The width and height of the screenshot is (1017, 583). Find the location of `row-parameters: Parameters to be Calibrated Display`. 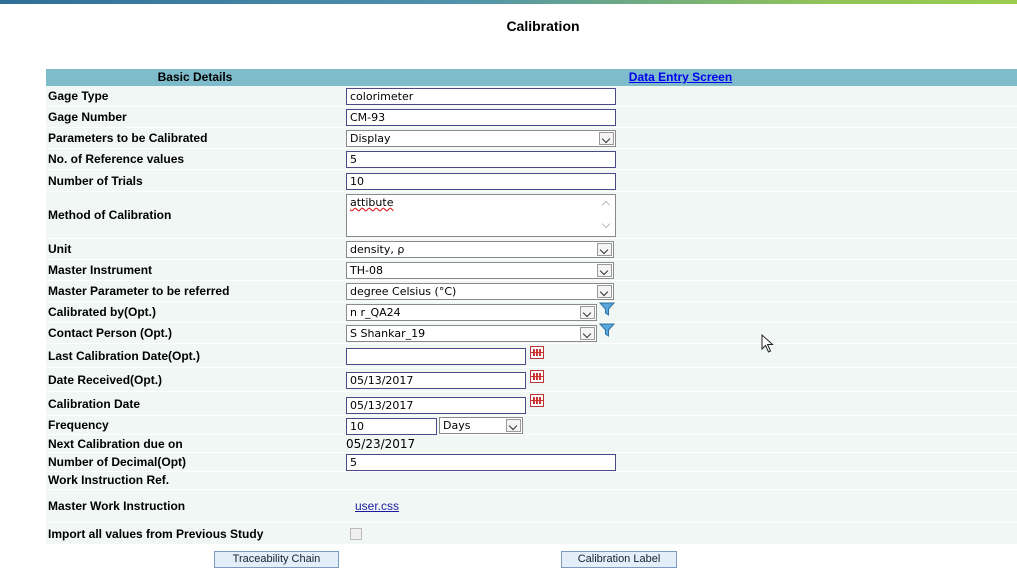

row-parameters: Parameters to be Calibrated Display is located at coordinates (531, 138).